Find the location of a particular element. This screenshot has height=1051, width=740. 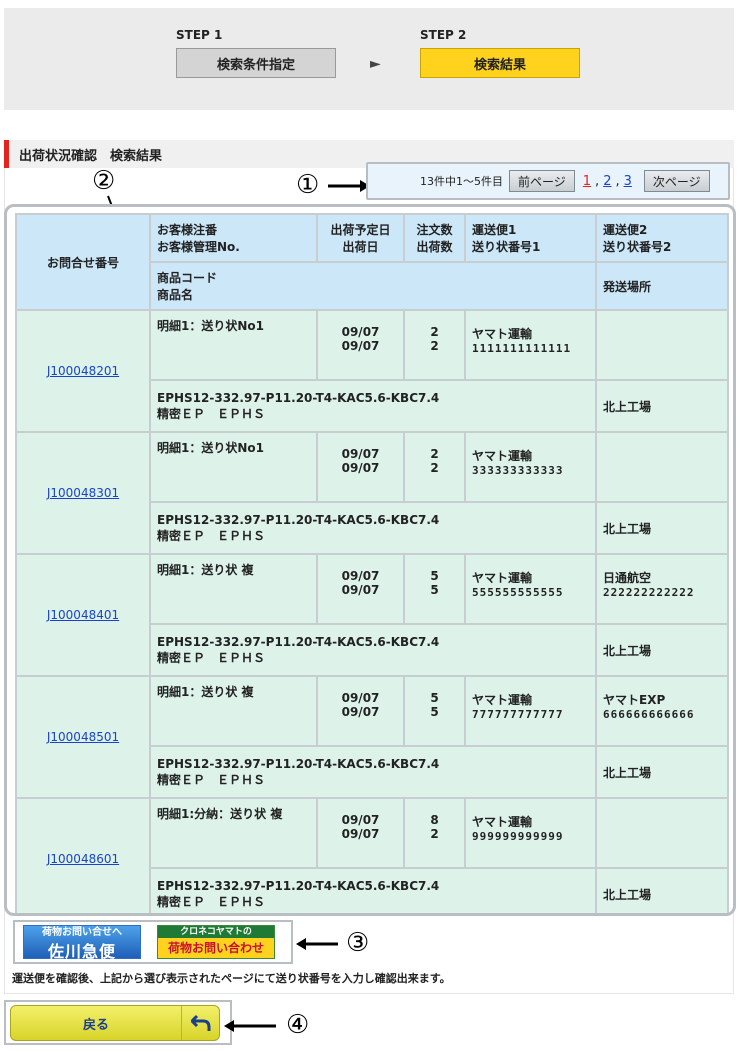

qty-cell: 82 is located at coordinates (434, 833).